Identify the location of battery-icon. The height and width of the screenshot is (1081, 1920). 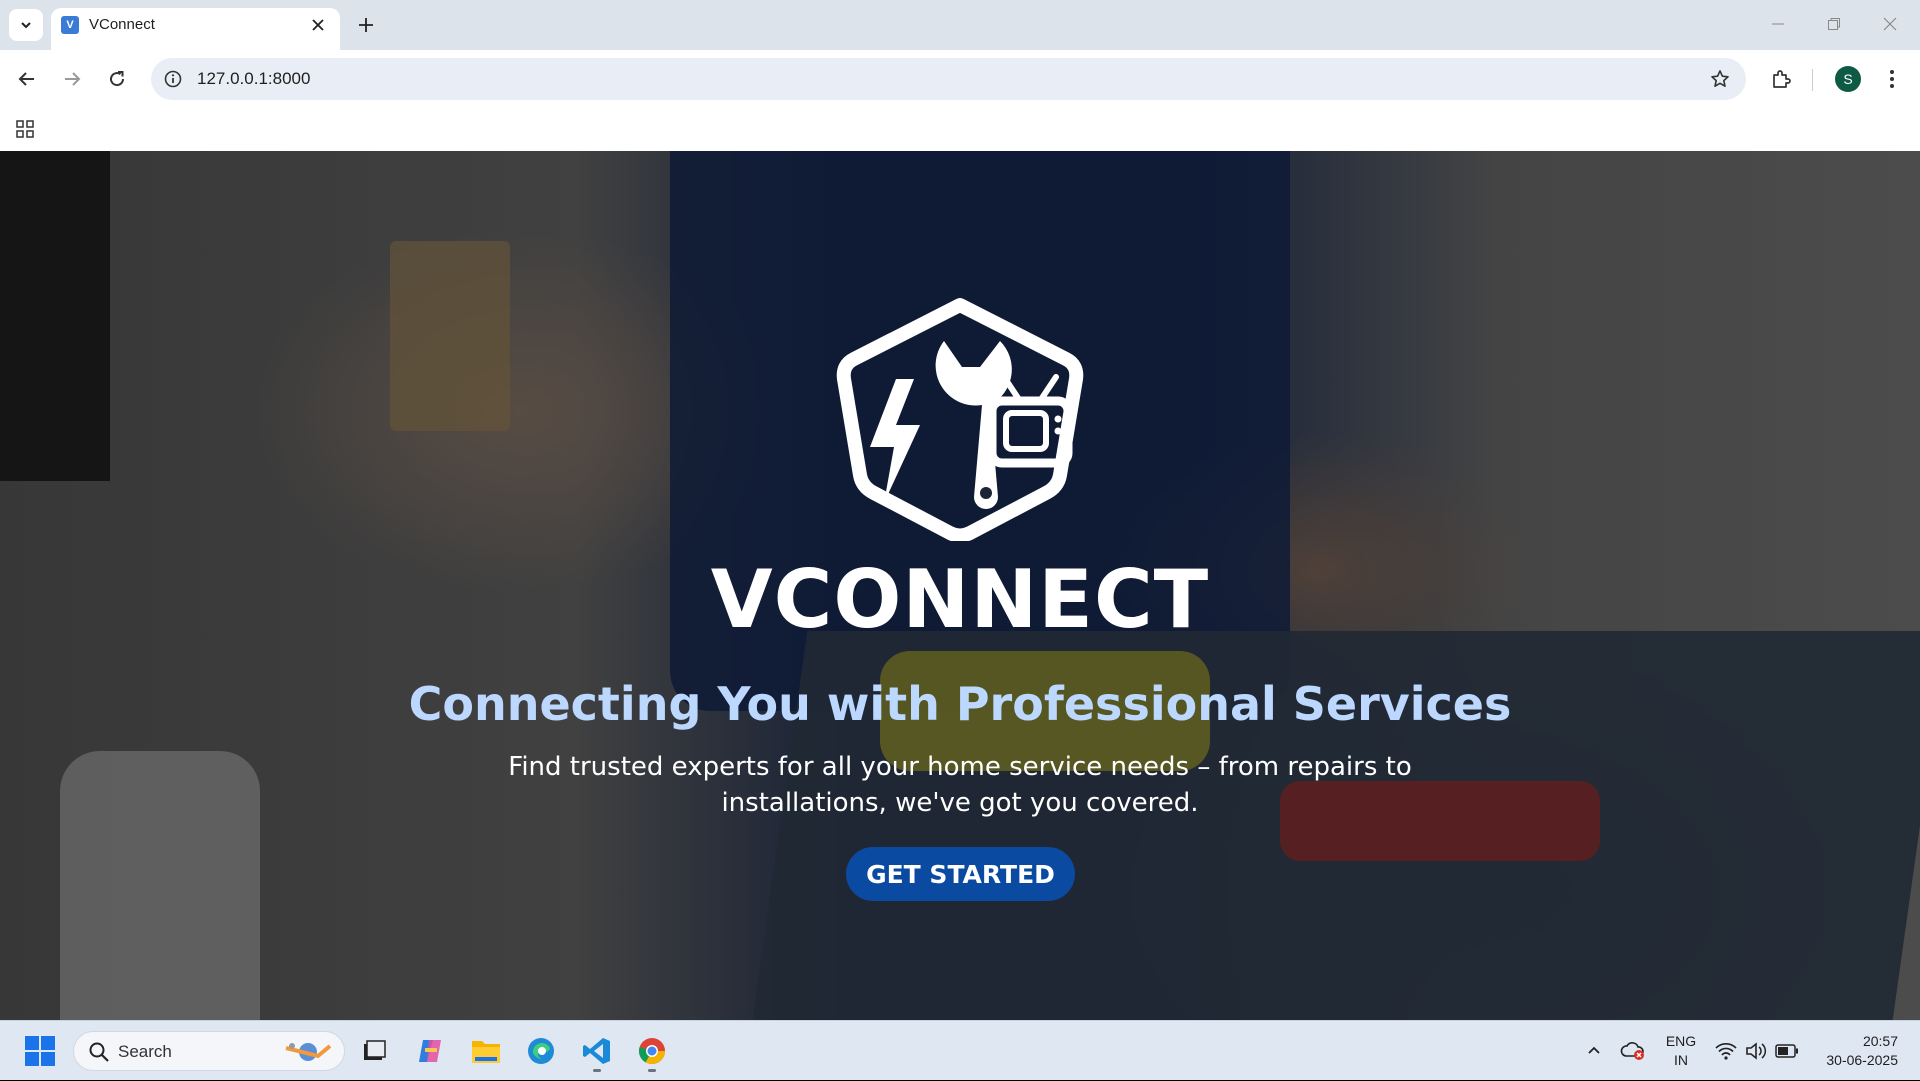
(1786, 1051).